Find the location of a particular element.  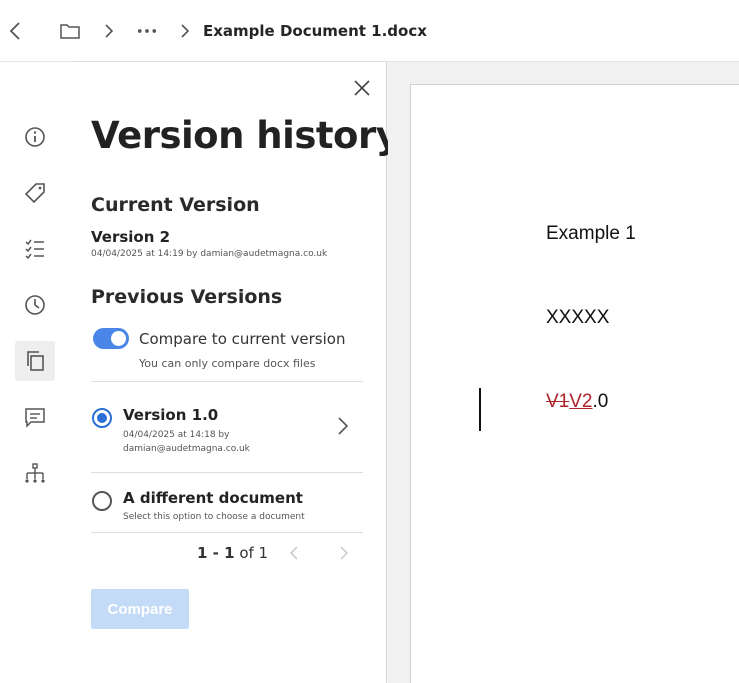

document-line: XXXXX is located at coordinates (578, 317).